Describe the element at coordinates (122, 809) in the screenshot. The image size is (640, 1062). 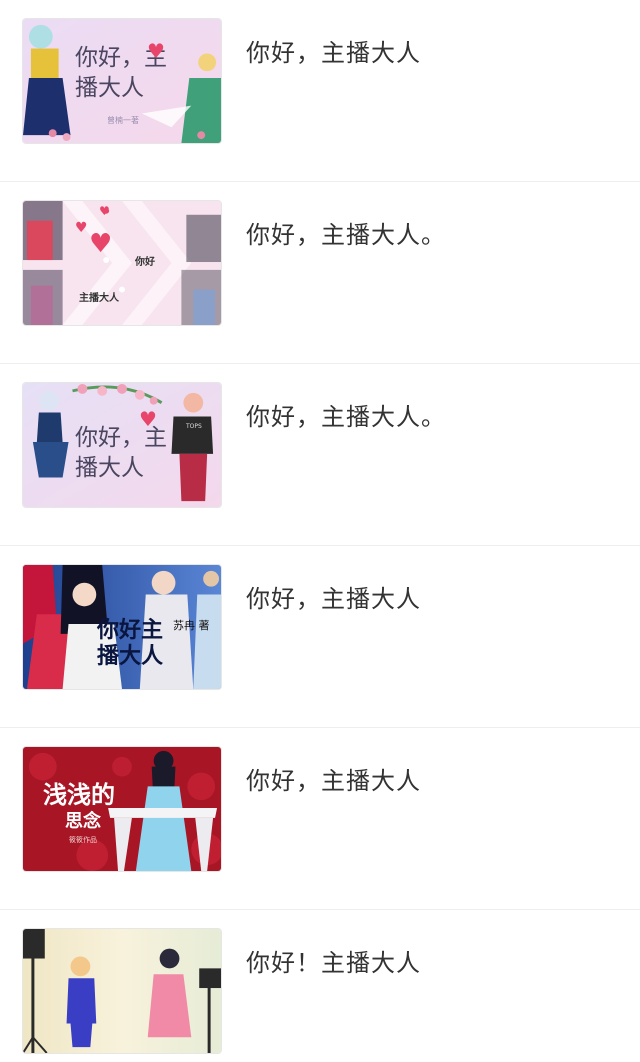
I see `cover-image: 浅浅的 思念 筱筱作品` at that location.